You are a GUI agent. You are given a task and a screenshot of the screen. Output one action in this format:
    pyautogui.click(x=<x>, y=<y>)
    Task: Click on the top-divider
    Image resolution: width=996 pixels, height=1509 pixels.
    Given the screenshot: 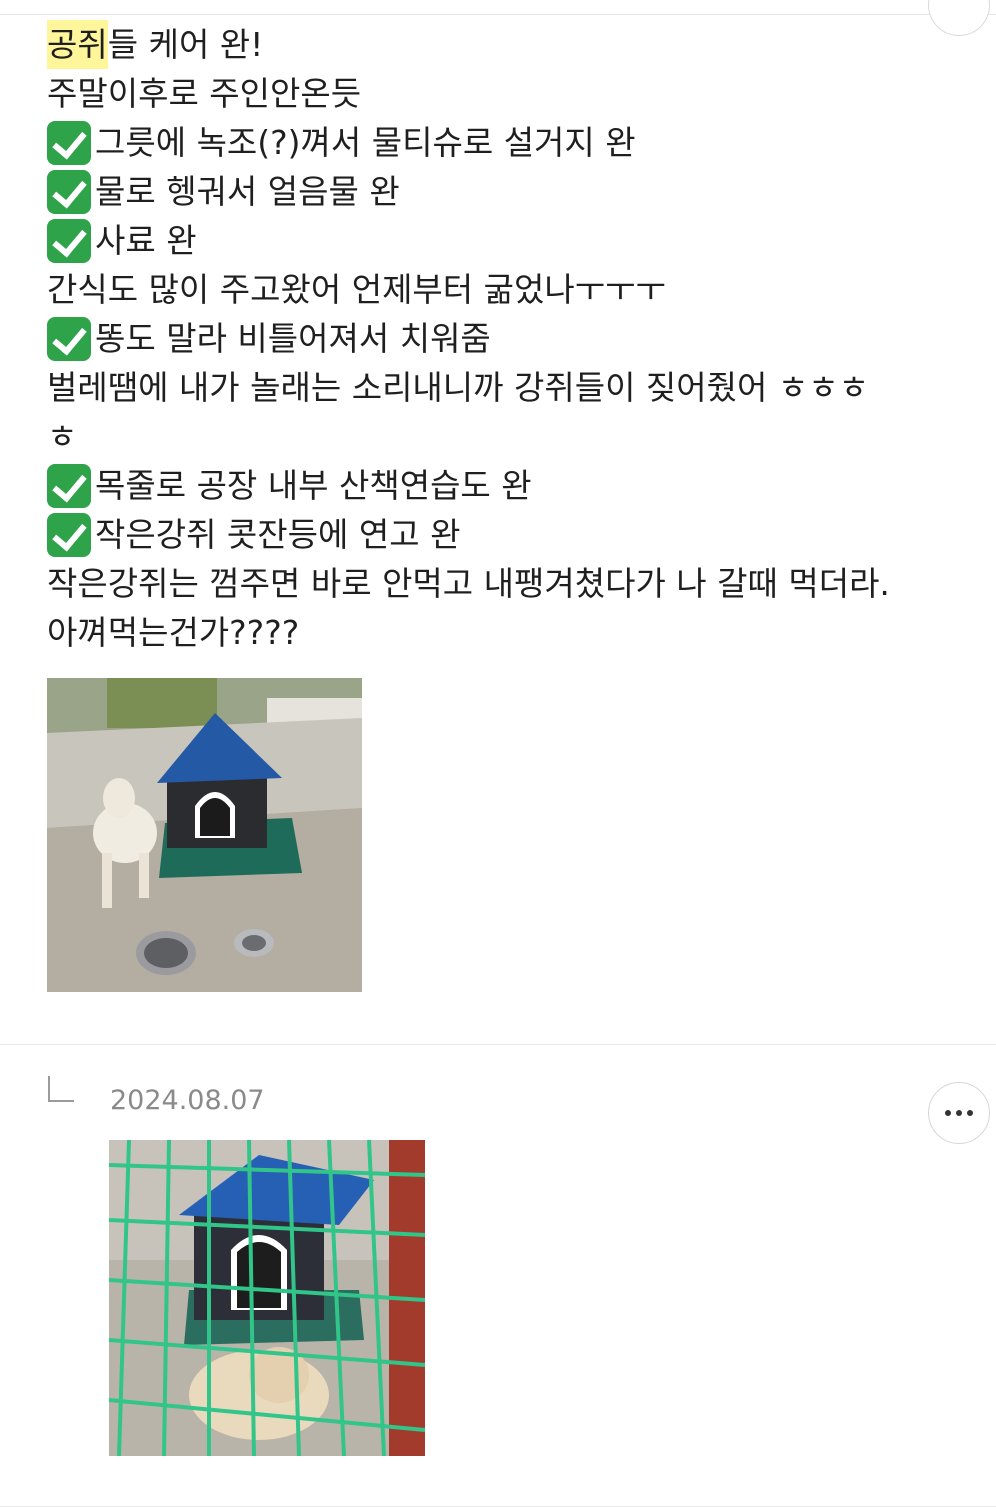 What is the action you would take?
    pyautogui.click(x=498, y=14)
    